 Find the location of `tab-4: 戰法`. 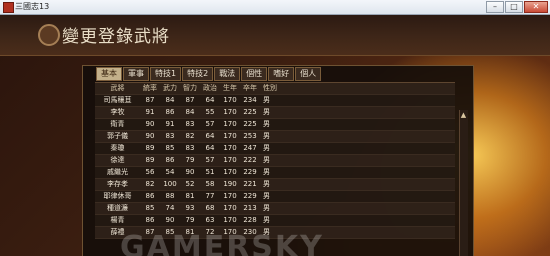

tab-4: 戰法 is located at coordinates (227, 74).